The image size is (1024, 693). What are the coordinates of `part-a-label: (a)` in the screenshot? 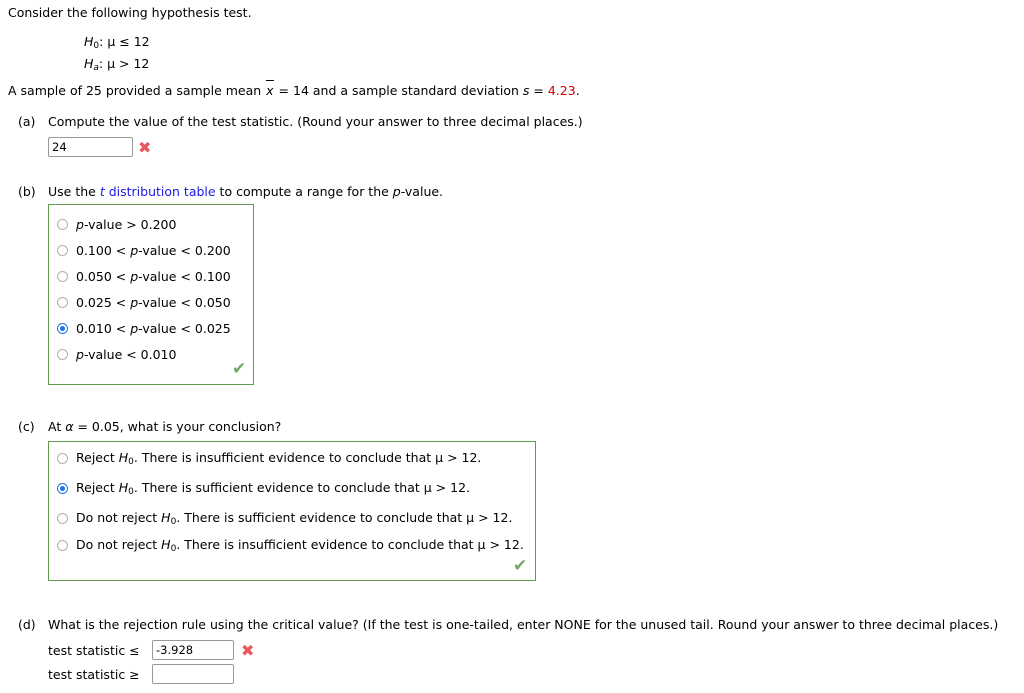 It's located at (27, 121).